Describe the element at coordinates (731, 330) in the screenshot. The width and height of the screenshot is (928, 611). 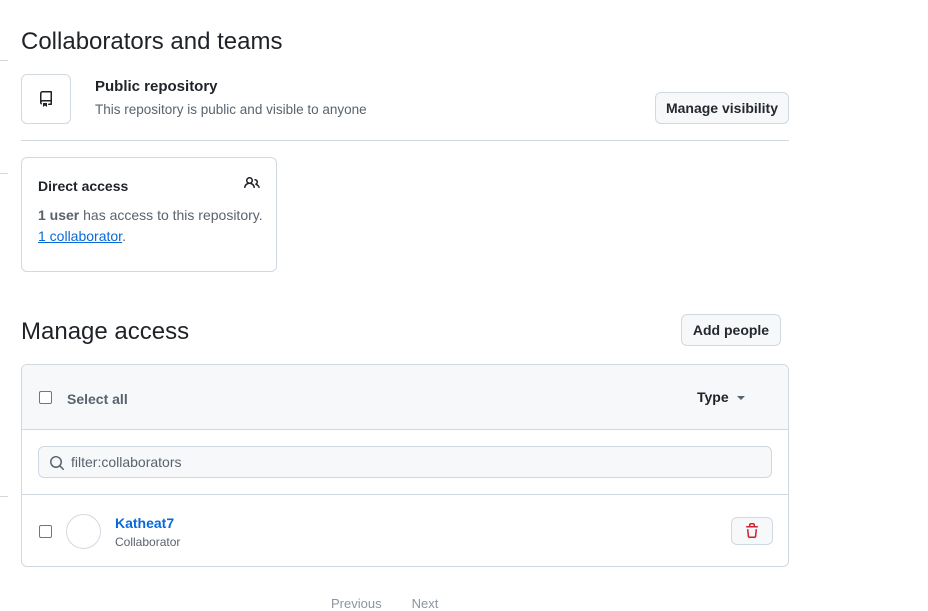
I see `add-people-button: Add people` at that location.